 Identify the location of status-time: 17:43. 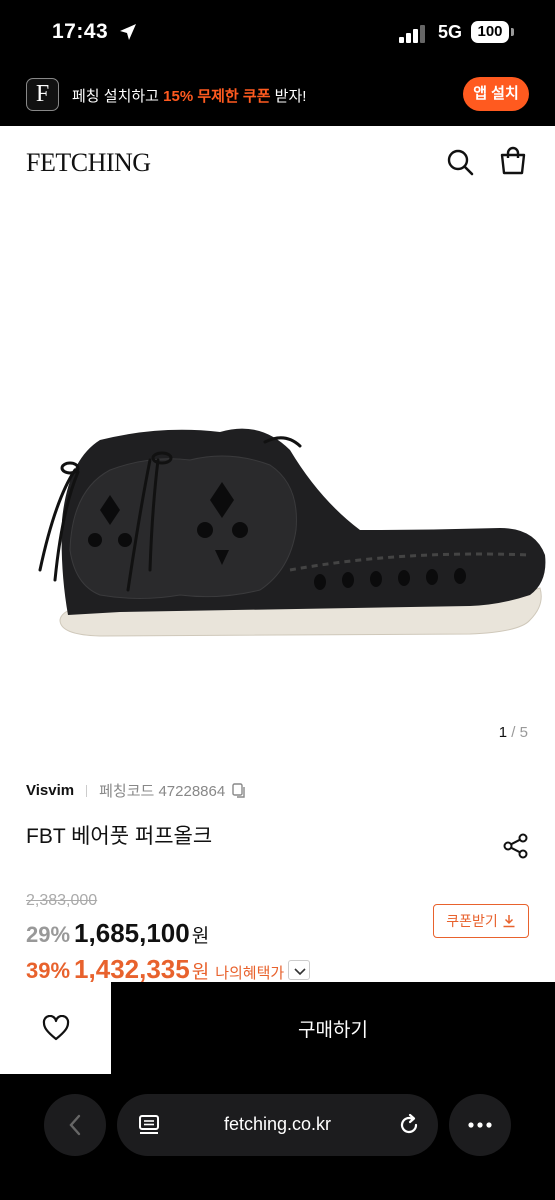
(80, 31).